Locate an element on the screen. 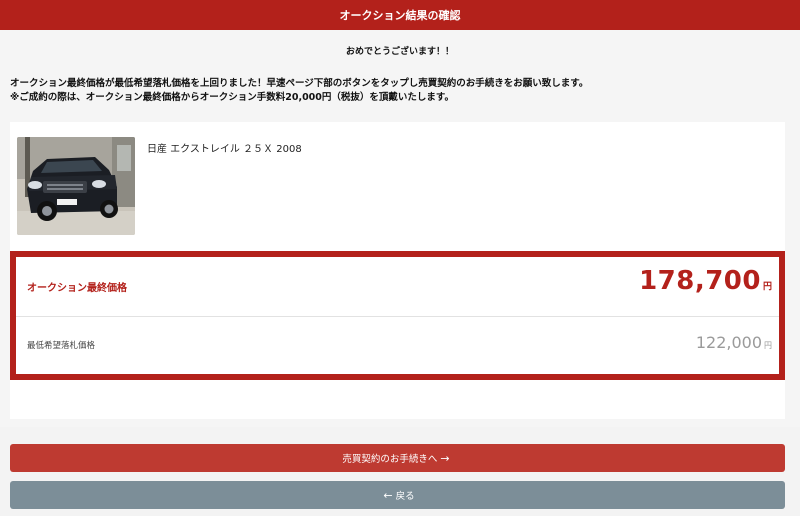  final-price-row: オークション最終価格 178,700 円 is located at coordinates (397, 287).